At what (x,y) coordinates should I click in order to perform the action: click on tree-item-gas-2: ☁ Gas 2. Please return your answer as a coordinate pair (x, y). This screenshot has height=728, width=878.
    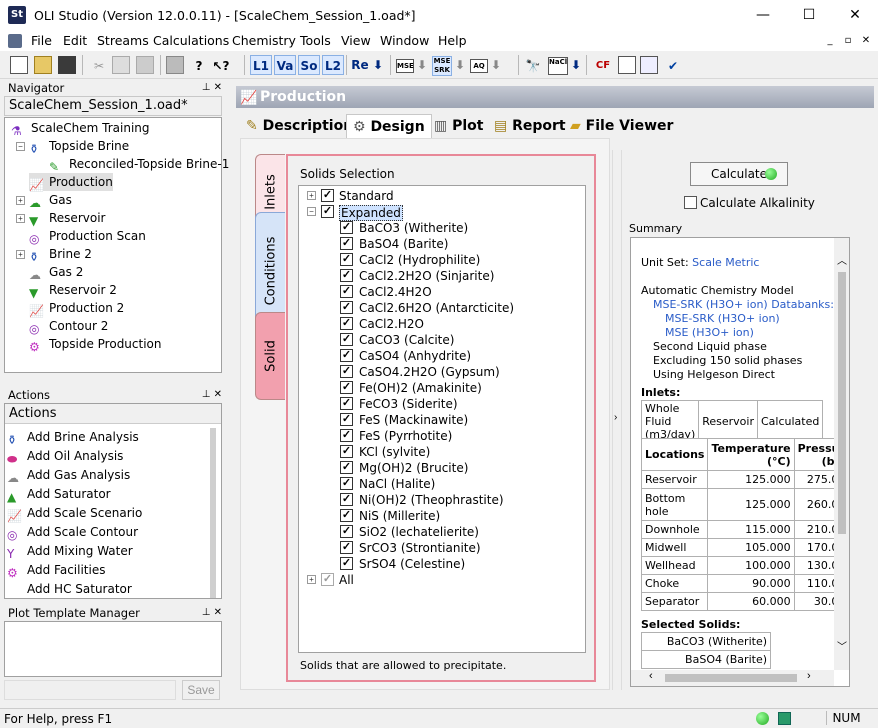
    Looking at the image, I should click on (56, 272).